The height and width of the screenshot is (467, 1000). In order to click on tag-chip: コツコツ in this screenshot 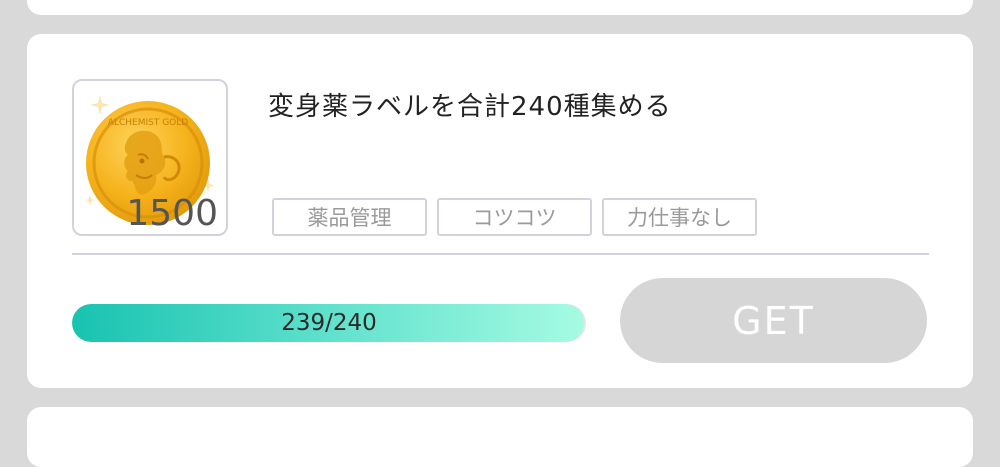, I will do `click(514, 217)`.